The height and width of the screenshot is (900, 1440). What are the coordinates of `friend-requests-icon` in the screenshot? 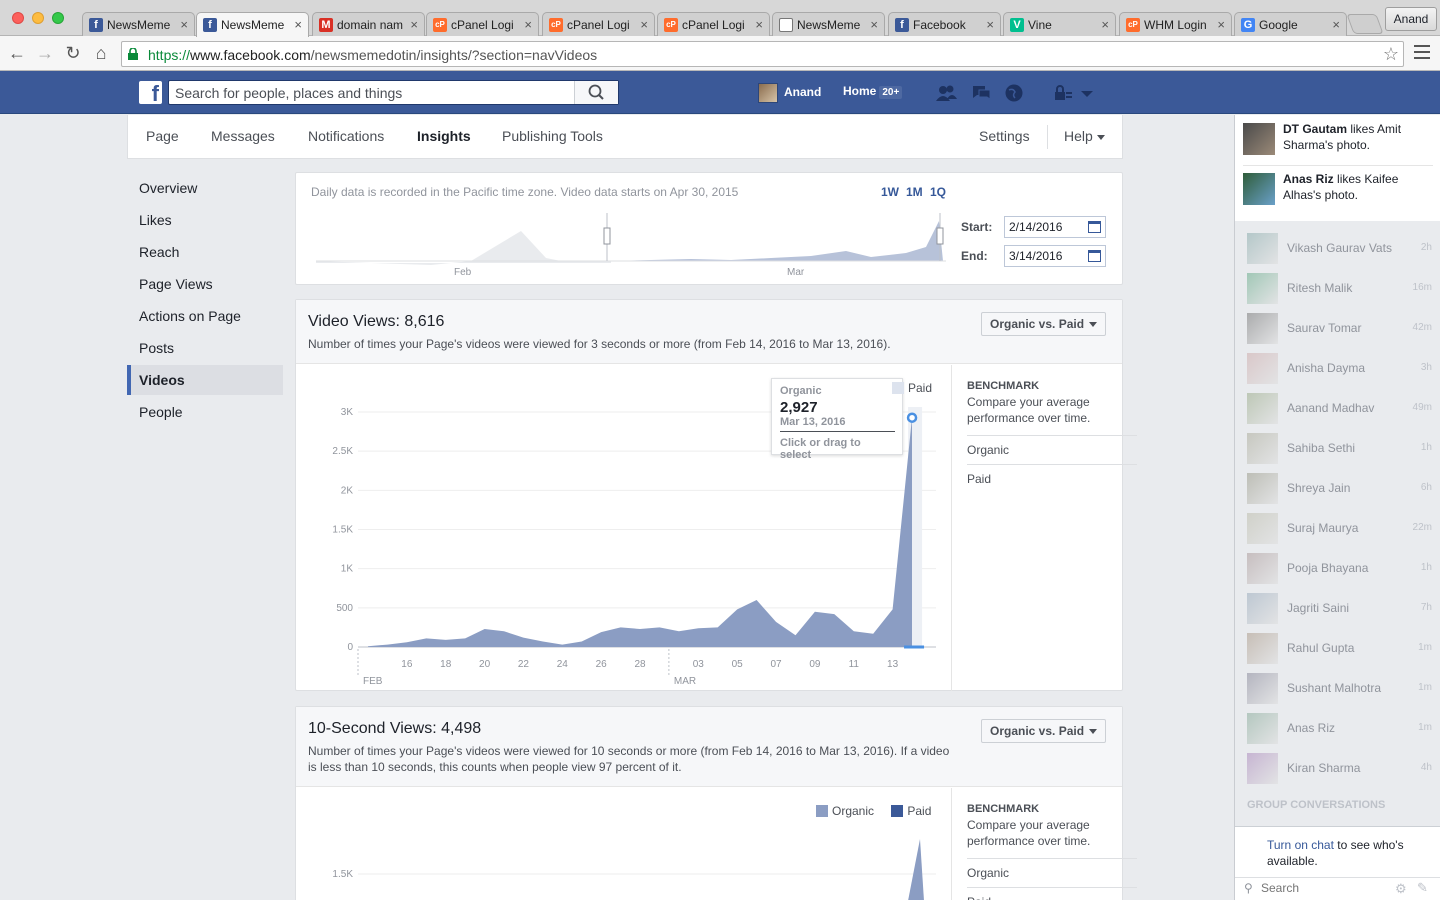 It's located at (946, 93).